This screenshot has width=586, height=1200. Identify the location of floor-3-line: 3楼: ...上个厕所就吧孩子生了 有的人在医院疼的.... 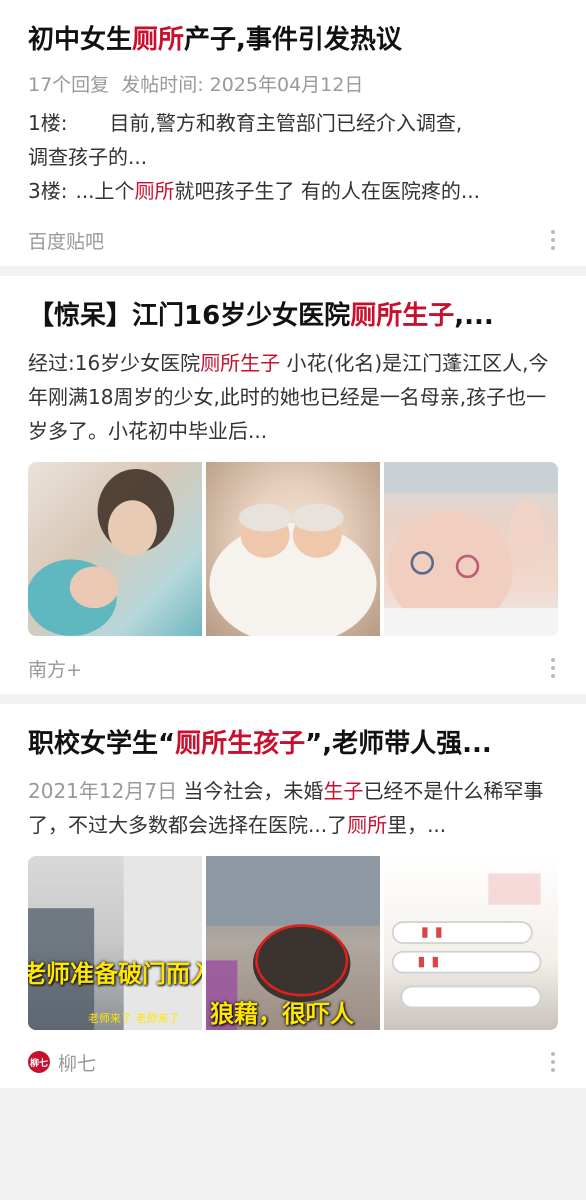
(293, 191).